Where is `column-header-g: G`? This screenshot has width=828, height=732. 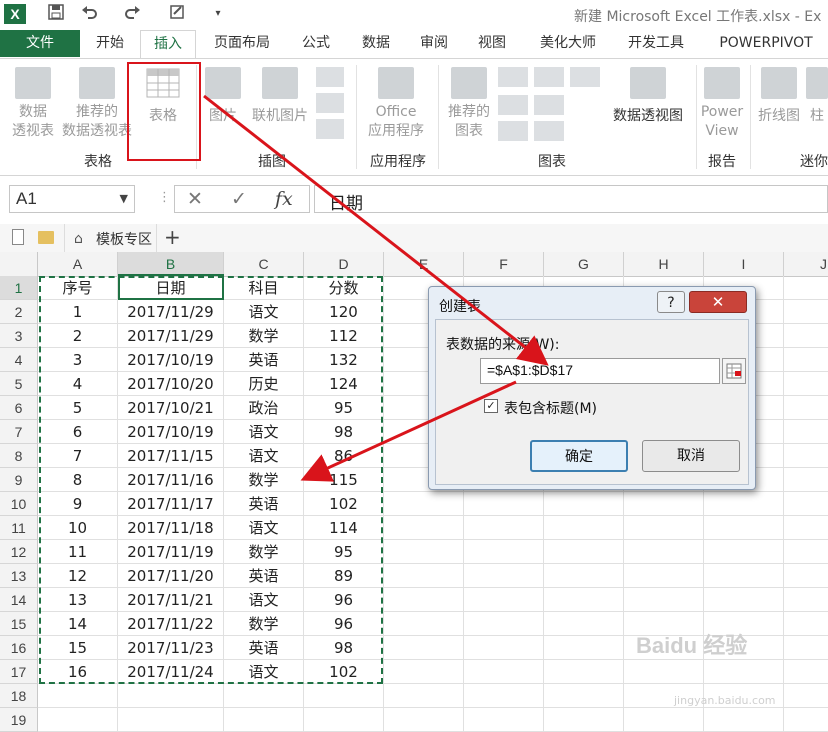 column-header-g: G is located at coordinates (584, 264).